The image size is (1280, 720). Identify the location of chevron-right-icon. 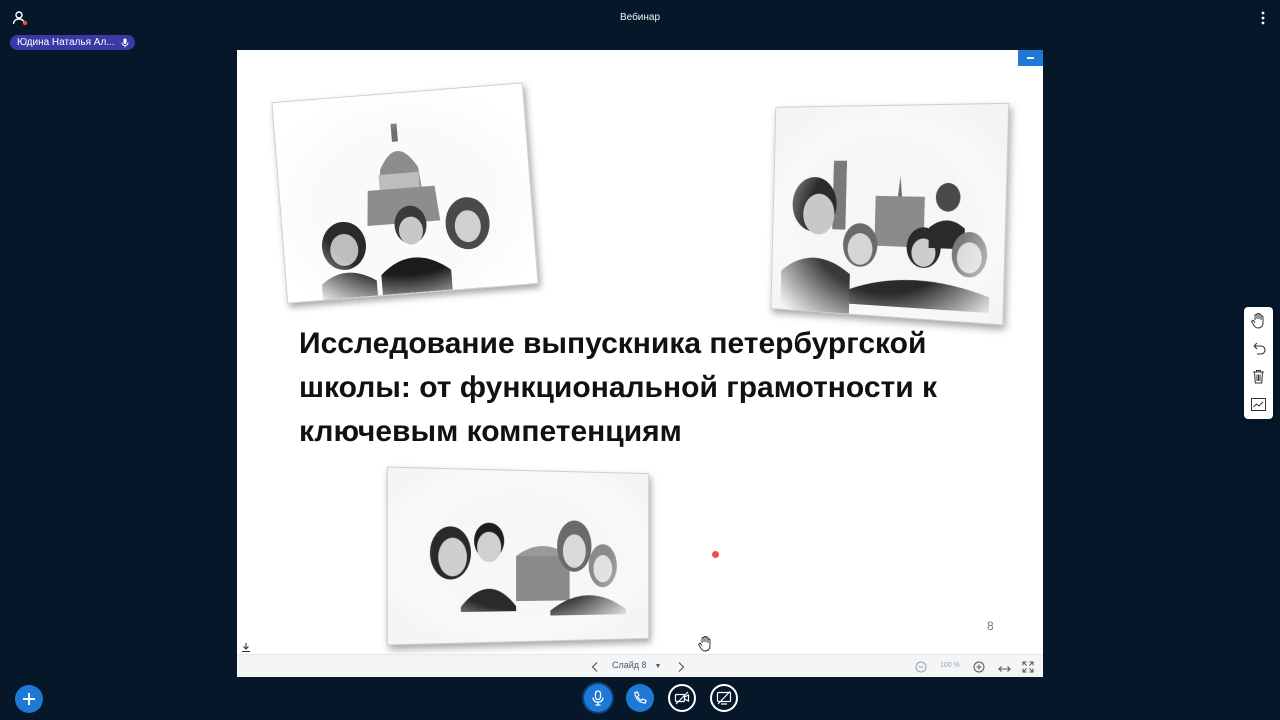
(681, 666).